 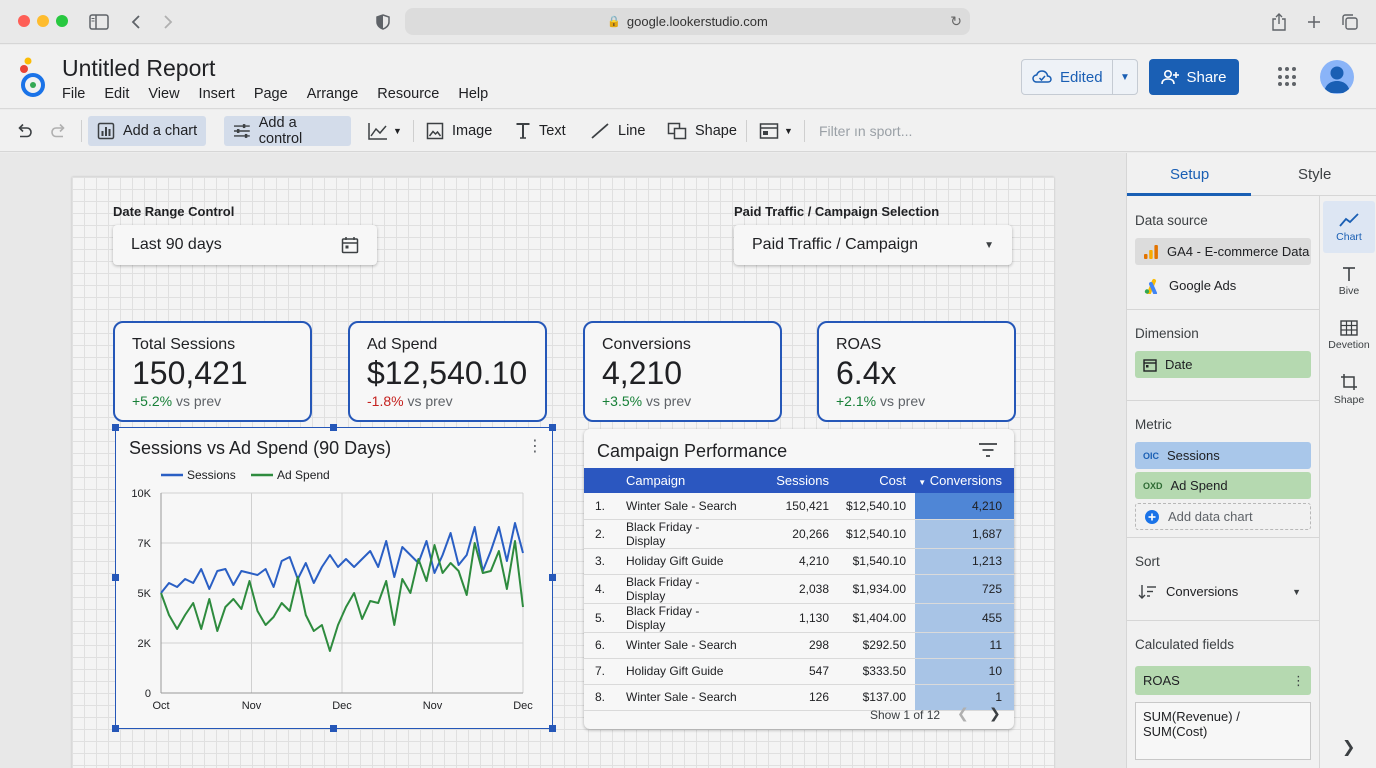 I want to click on panel-tabs: Setup Style, so click(x=1251, y=174).